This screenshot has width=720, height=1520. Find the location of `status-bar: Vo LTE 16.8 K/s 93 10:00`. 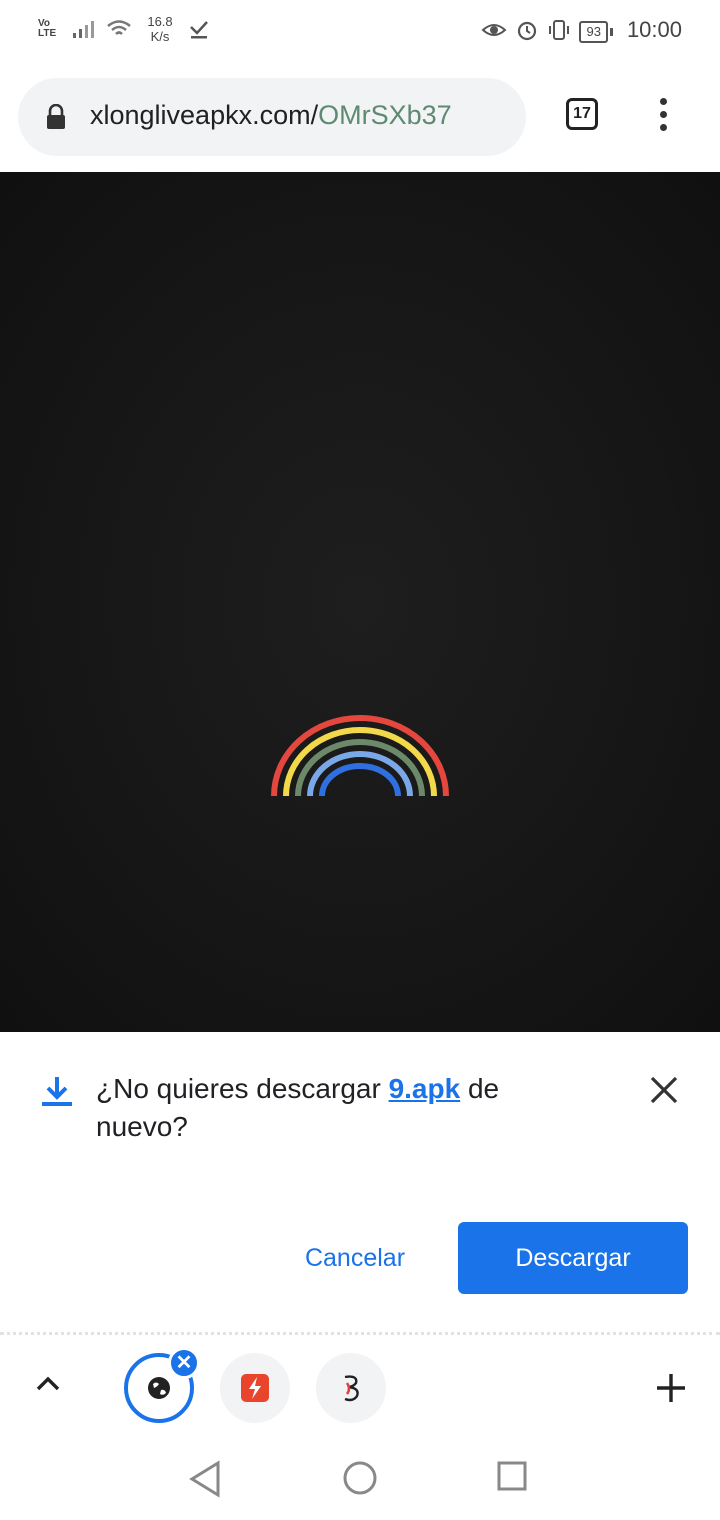

status-bar: Vo LTE 16.8 K/s 93 10:00 is located at coordinates (360, 32).